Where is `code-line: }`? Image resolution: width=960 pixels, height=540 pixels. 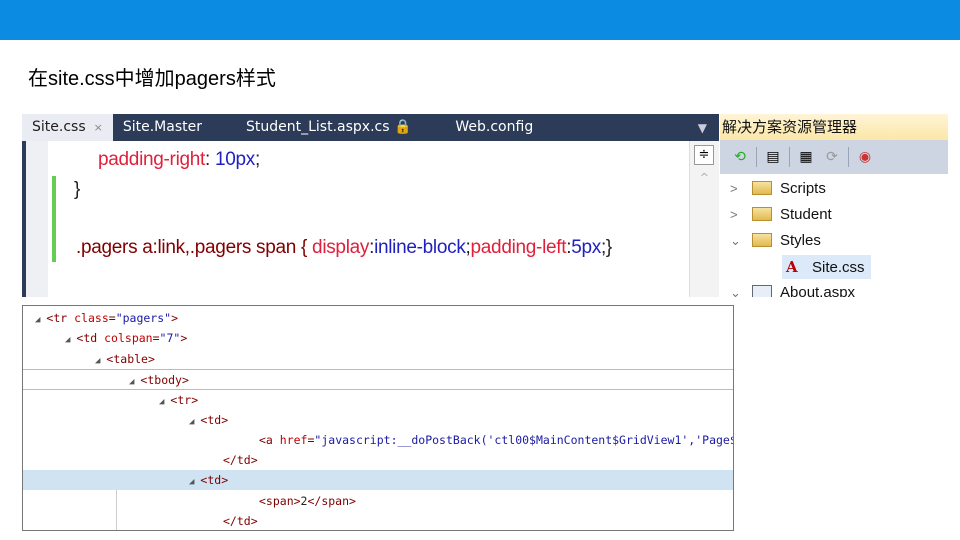
code-line: } is located at coordinates (77, 190).